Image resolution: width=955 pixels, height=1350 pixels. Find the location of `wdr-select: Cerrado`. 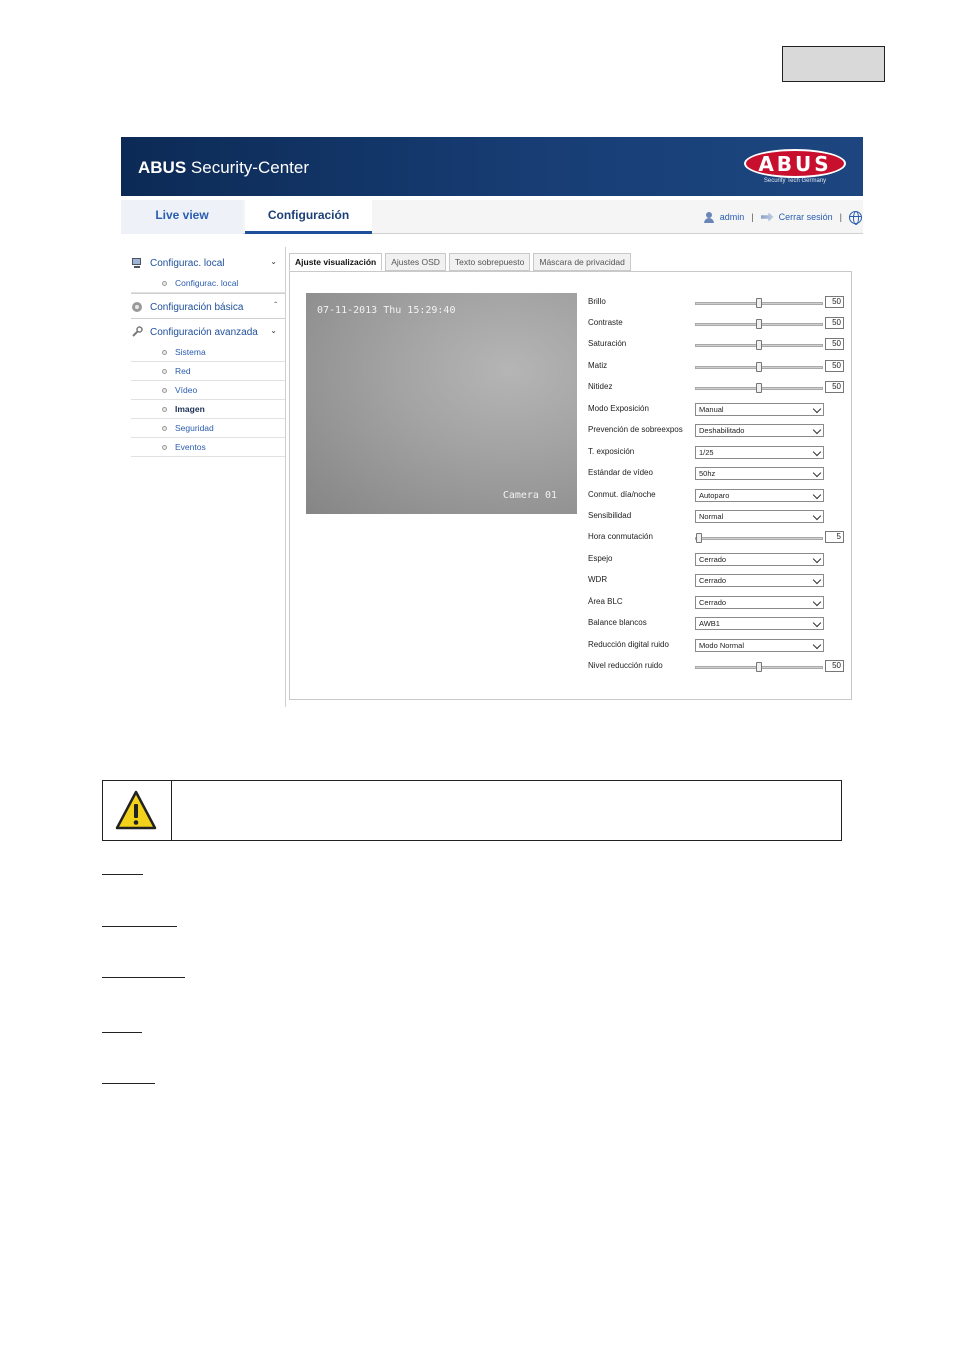

wdr-select: Cerrado is located at coordinates (759, 580).